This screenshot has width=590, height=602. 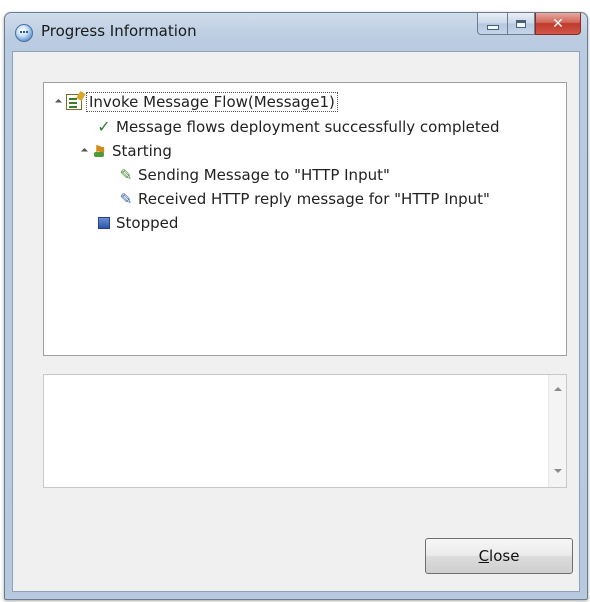 I want to click on tree-item-invoke-message-flow: Invoke Message Flow(Message1), so click(x=196, y=102).